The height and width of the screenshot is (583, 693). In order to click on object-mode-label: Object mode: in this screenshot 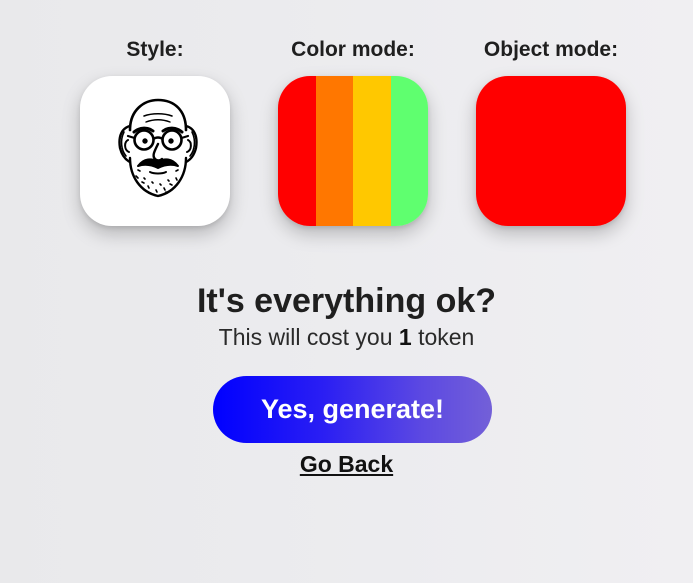, I will do `click(551, 49)`.